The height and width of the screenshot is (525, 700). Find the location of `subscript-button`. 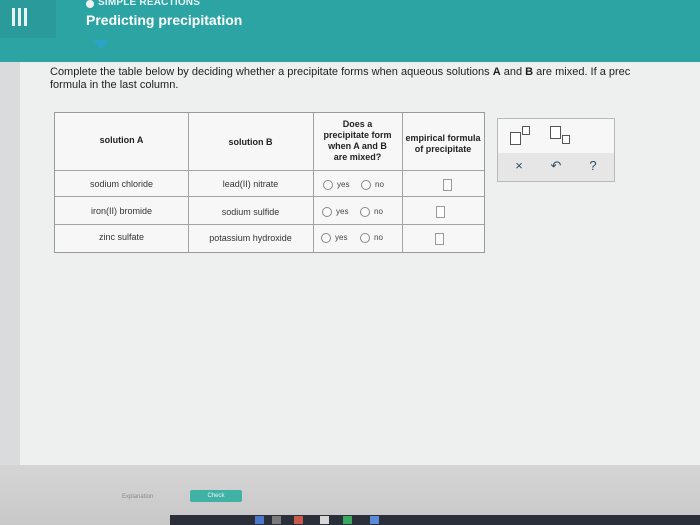

subscript-button is located at coordinates (563, 136).